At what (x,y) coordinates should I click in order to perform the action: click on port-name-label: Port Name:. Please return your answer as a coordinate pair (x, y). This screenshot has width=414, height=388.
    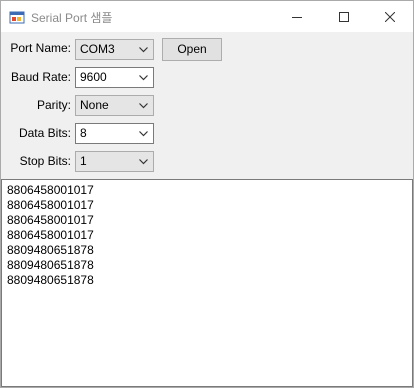
    Looking at the image, I should click on (40, 48).